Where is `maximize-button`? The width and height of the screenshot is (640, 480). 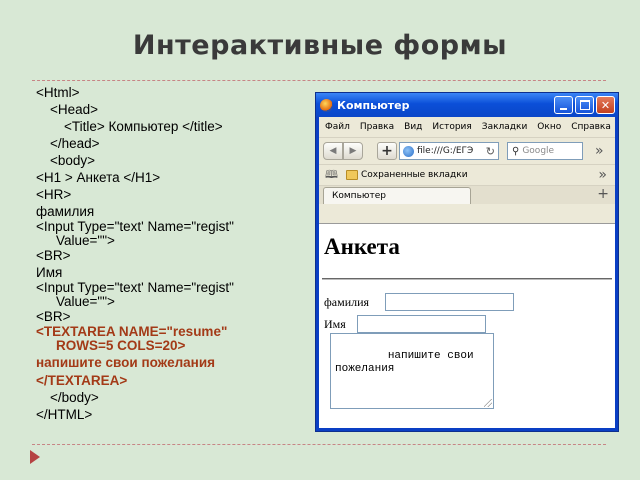 maximize-button is located at coordinates (584, 105).